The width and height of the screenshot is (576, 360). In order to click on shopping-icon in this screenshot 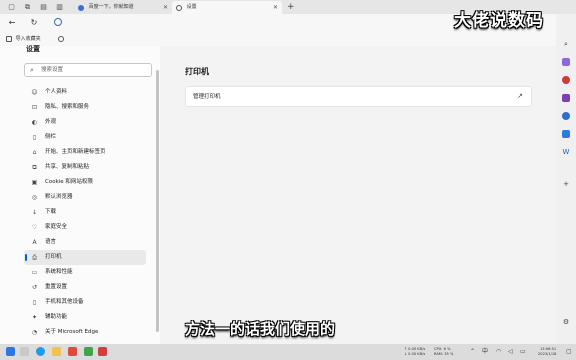, I will do `click(566, 62)`.